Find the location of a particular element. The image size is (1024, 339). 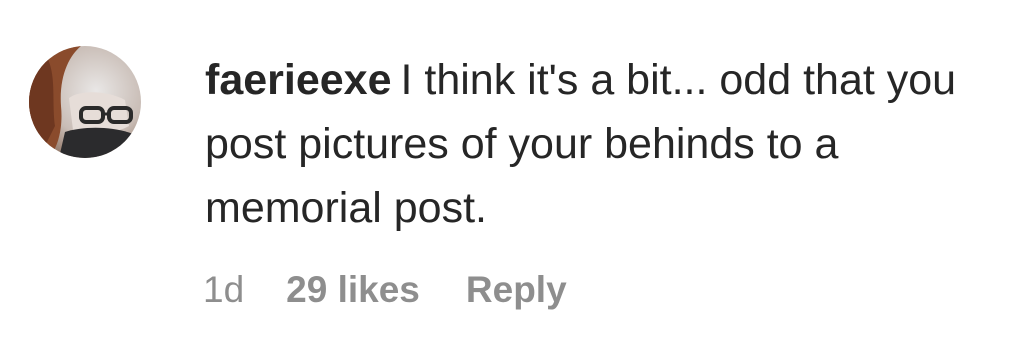

timestamp: 1d is located at coordinates (224, 289).